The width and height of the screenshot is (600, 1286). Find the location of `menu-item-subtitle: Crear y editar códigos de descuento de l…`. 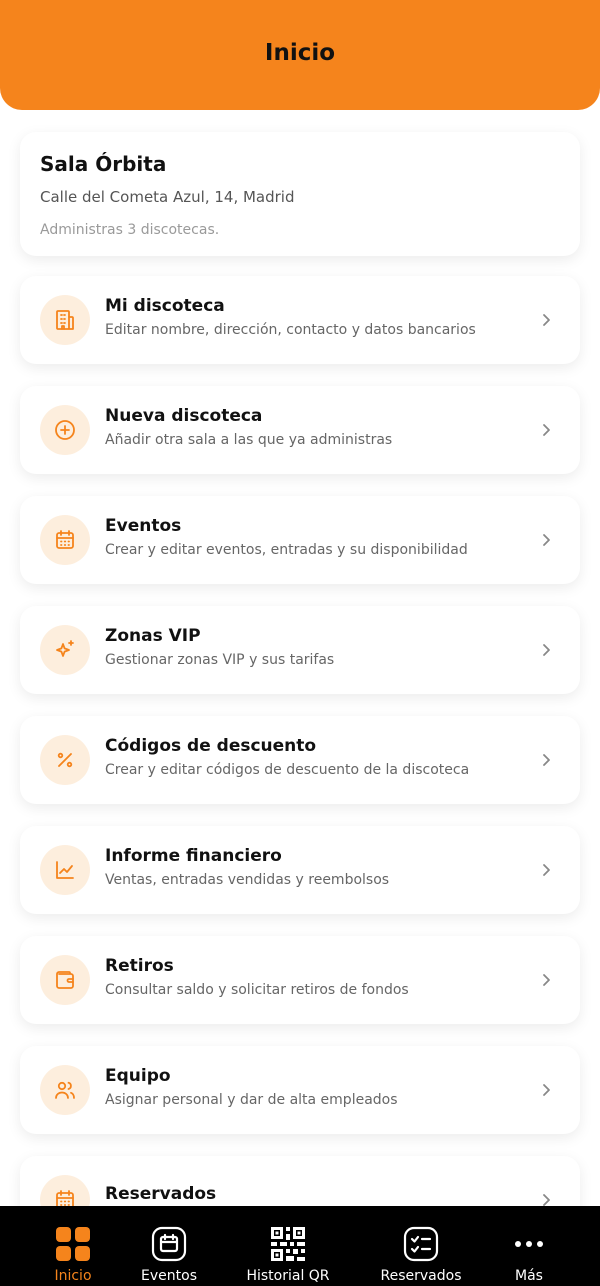

menu-item-subtitle: Crear y editar códigos de descuento de l… is located at coordinates (287, 770).